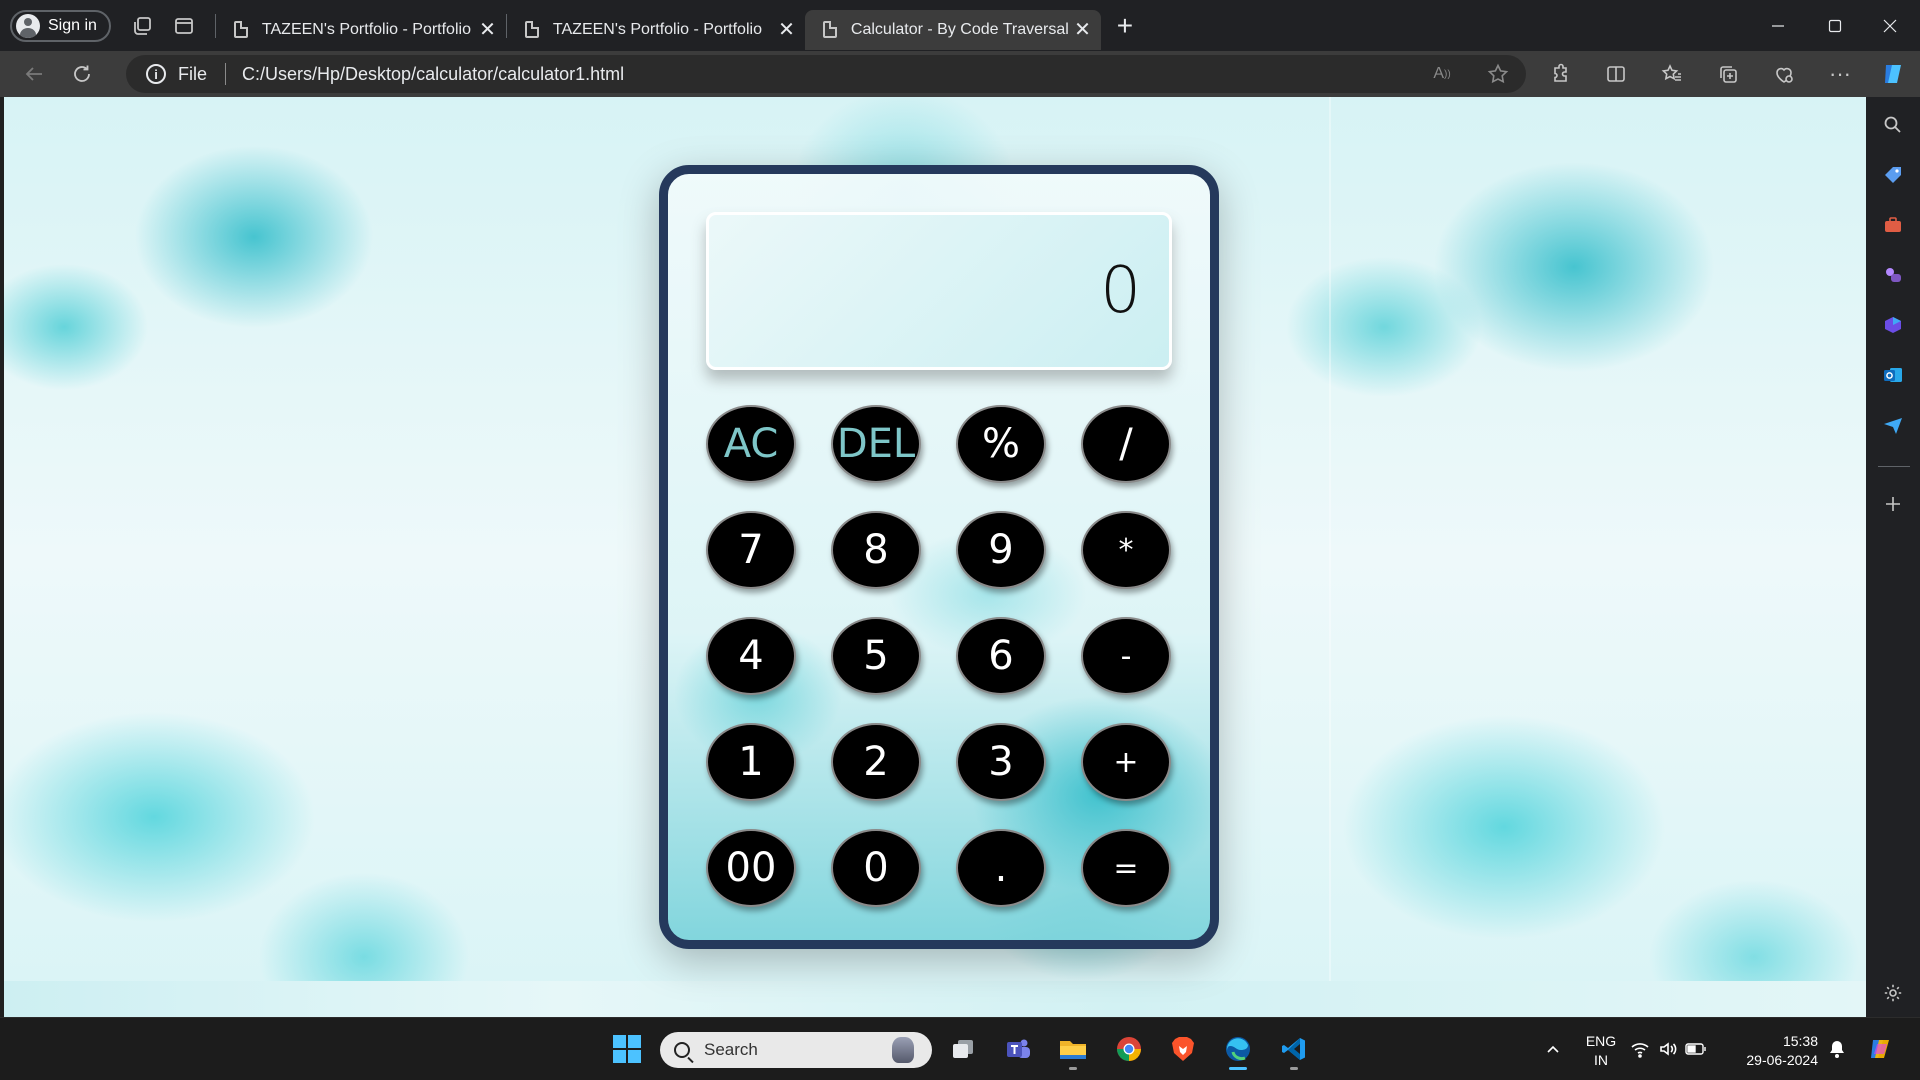  I want to click on key-8-button: 8, so click(876, 550).